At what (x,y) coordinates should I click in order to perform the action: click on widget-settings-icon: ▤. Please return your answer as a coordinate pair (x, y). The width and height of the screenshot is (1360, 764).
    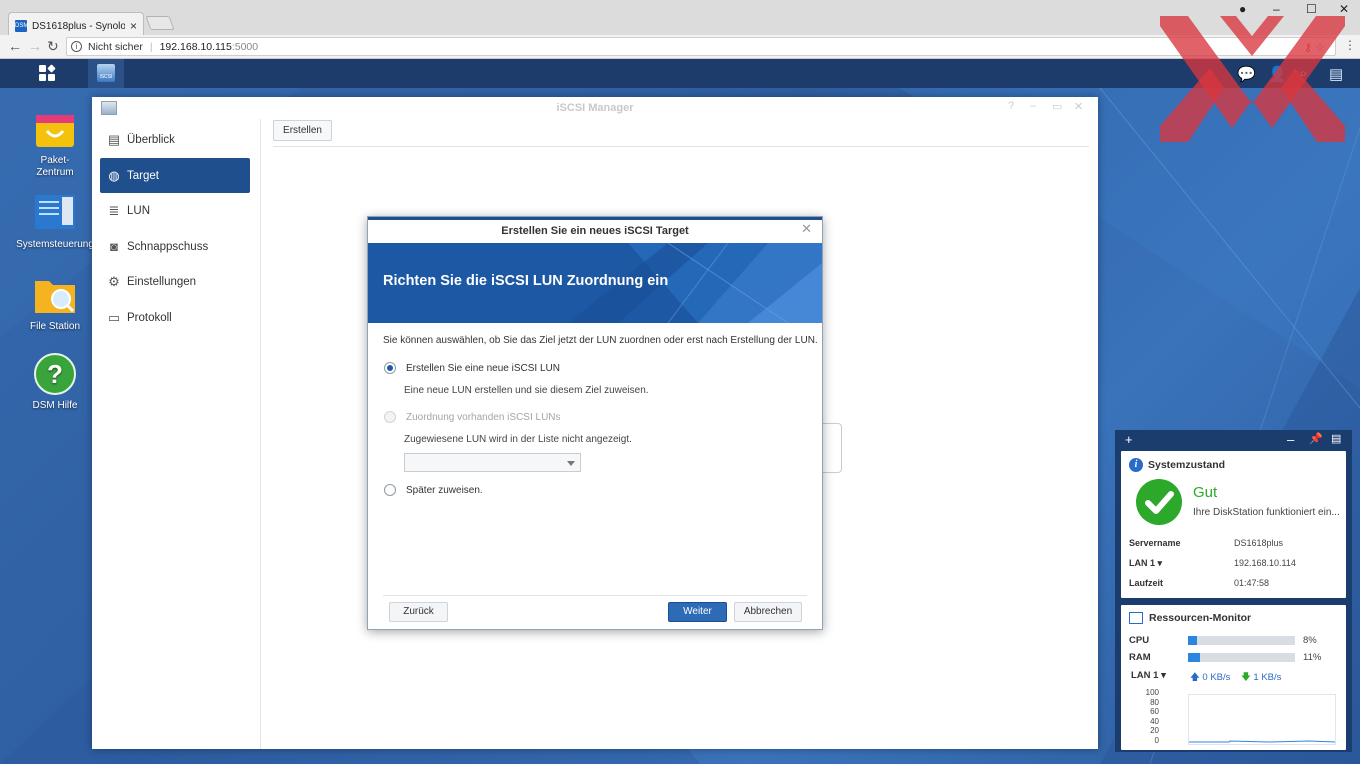
    Looking at the image, I should click on (1336, 438).